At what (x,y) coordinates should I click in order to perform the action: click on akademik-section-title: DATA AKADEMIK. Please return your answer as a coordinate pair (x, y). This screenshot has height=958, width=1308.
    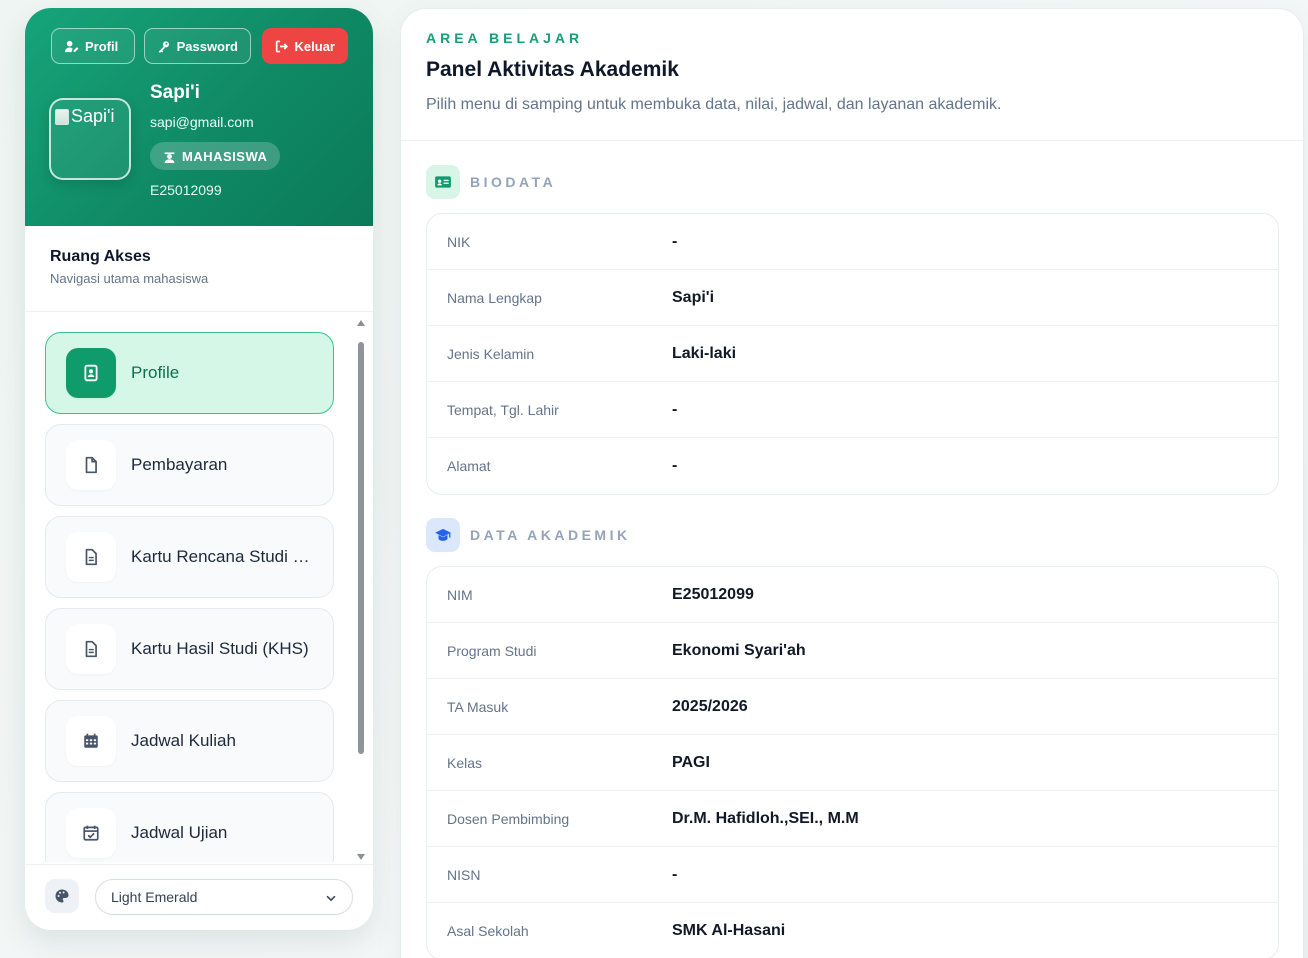
    Looking at the image, I should click on (550, 535).